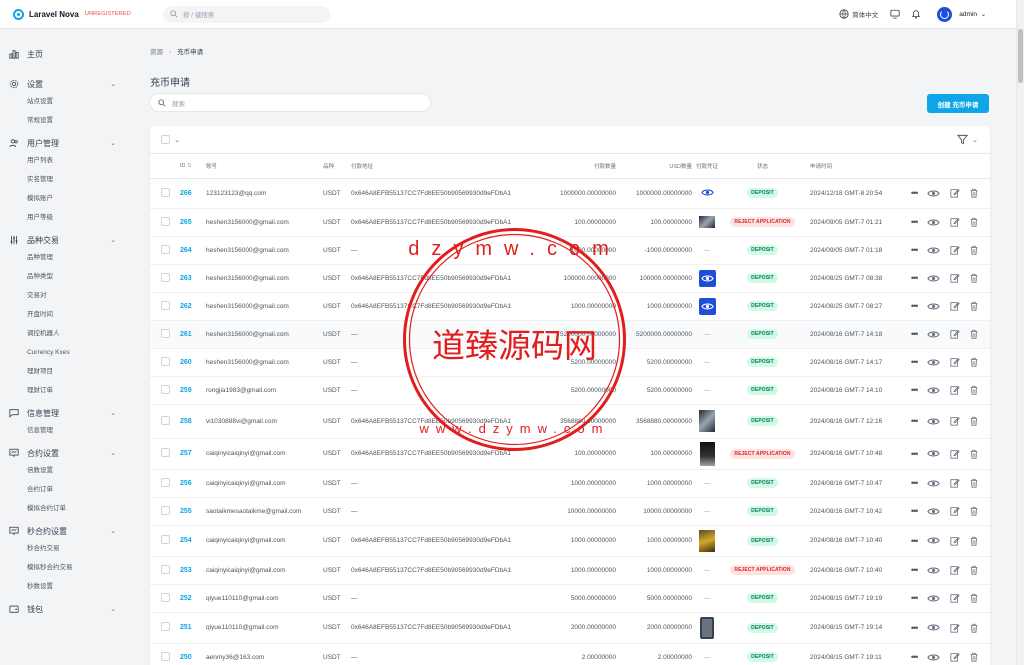 The height and width of the screenshot is (665, 1024). What do you see at coordinates (290, 102) in the screenshot?
I see `resource-search-input: 搜索` at bounding box center [290, 102].